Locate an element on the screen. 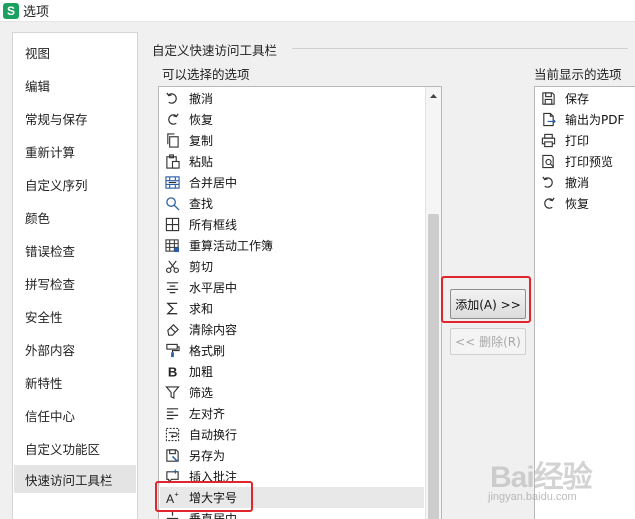  sidebar-item-trust-center: 信任中心 is located at coordinates (75, 415).